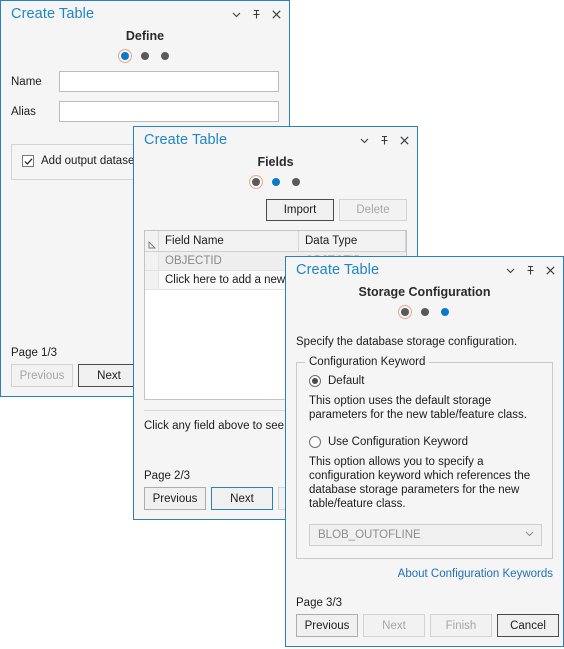 The height and width of the screenshot is (649, 564). Describe the element at coordinates (367, 362) in the screenshot. I see `group-legend: Configuration Keyword` at that location.